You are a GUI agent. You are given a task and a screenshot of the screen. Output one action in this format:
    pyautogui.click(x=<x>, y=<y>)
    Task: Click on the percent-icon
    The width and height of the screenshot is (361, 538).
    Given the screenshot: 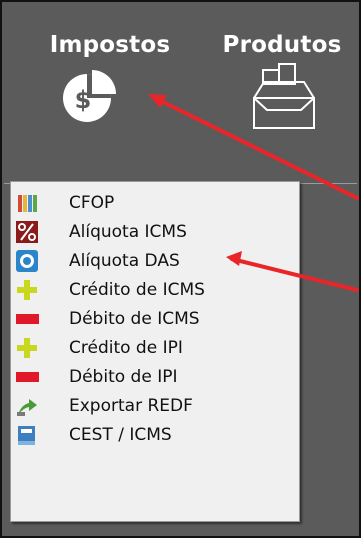 What is the action you would take?
    pyautogui.click(x=27, y=231)
    